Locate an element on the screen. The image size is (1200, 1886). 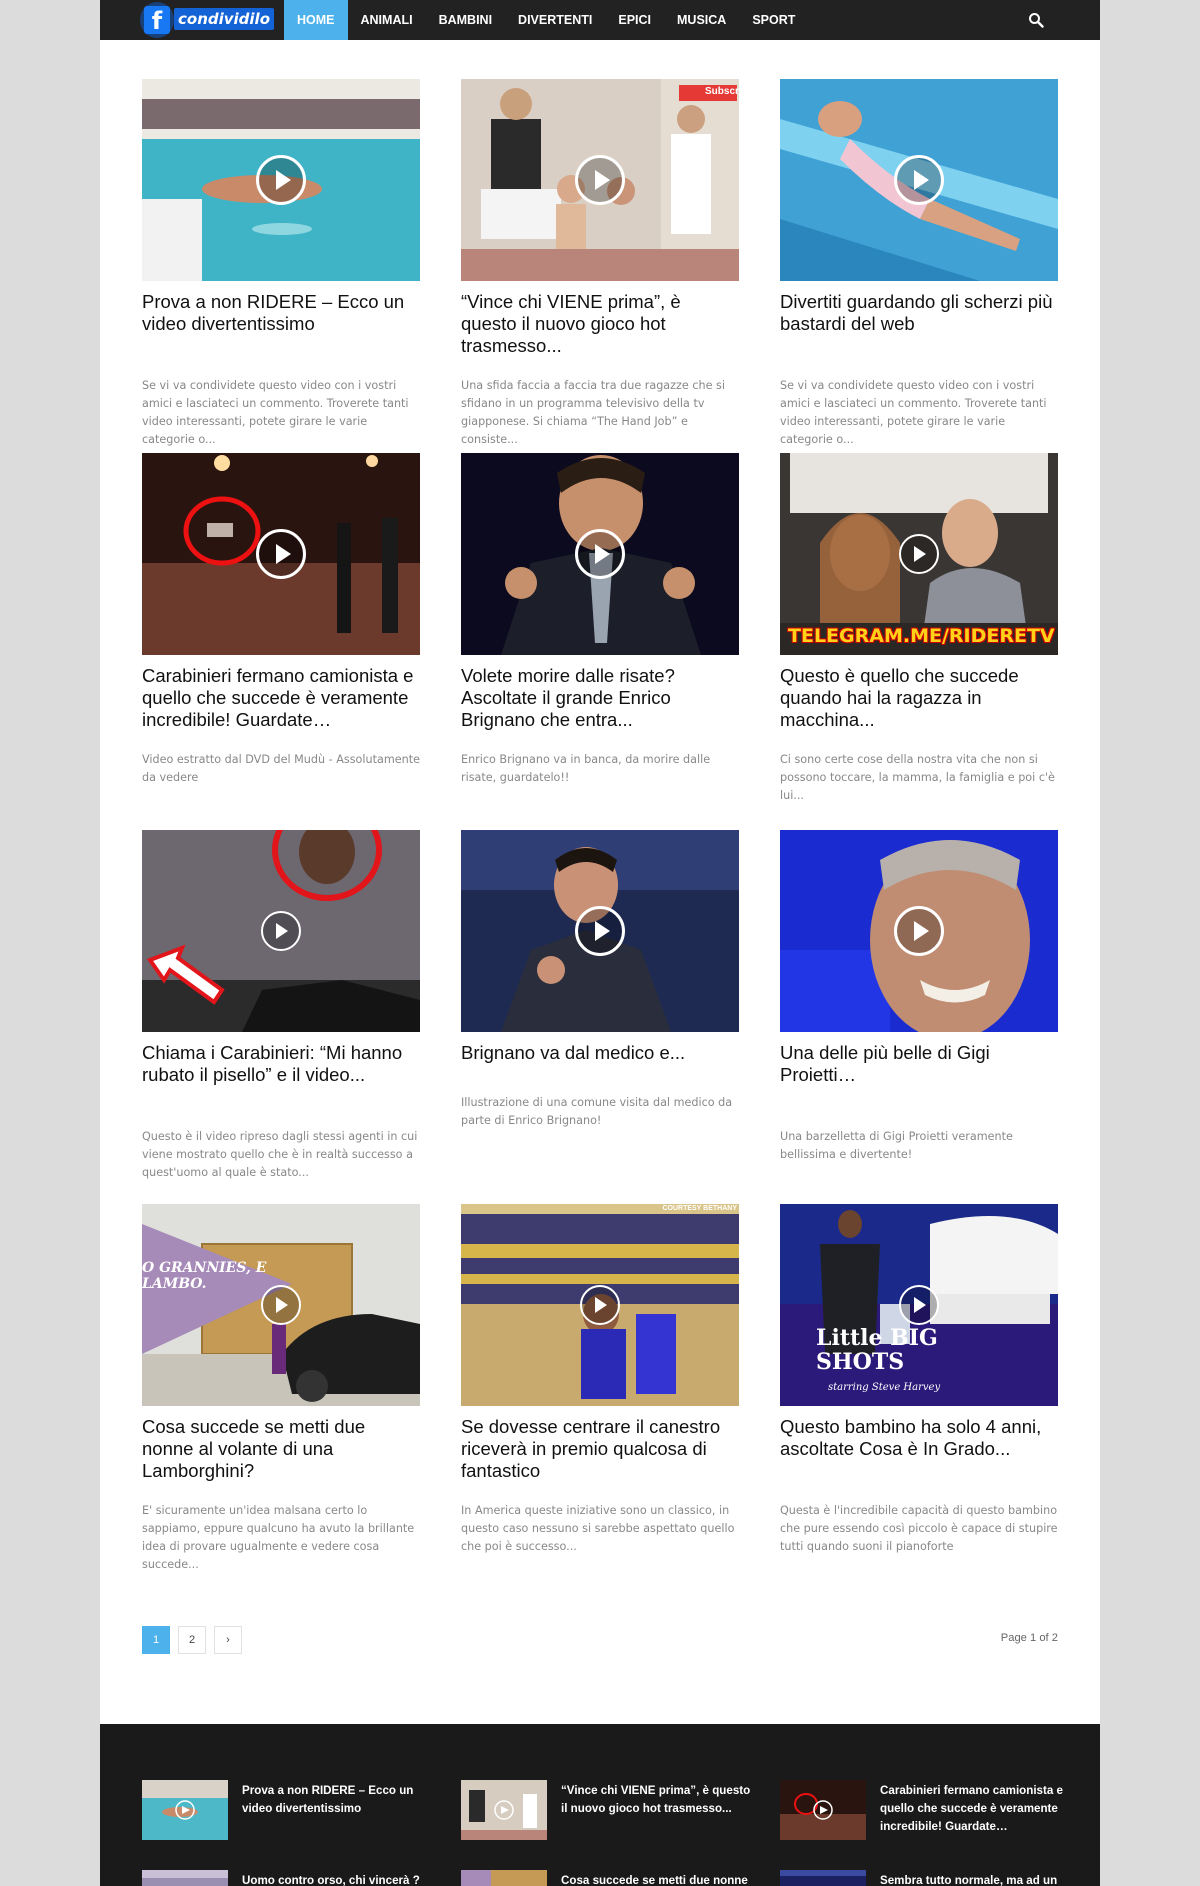
bear-image is located at coordinates (185, 1878).